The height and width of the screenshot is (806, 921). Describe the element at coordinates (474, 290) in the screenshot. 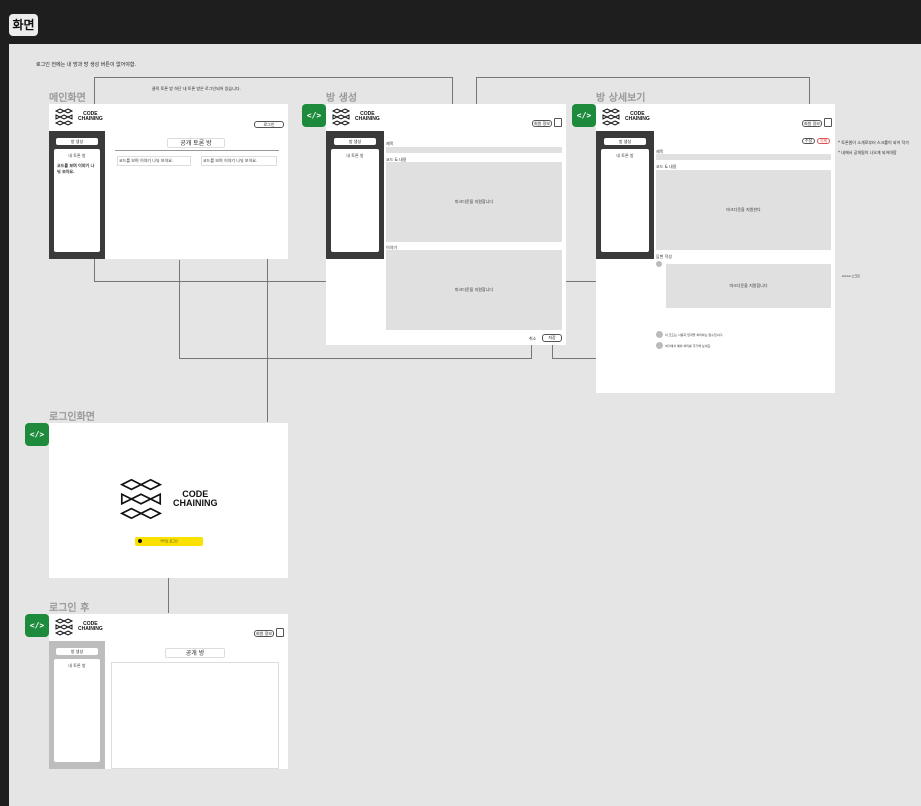

I see `desc-input: 마크다운을 지원합니다` at that location.